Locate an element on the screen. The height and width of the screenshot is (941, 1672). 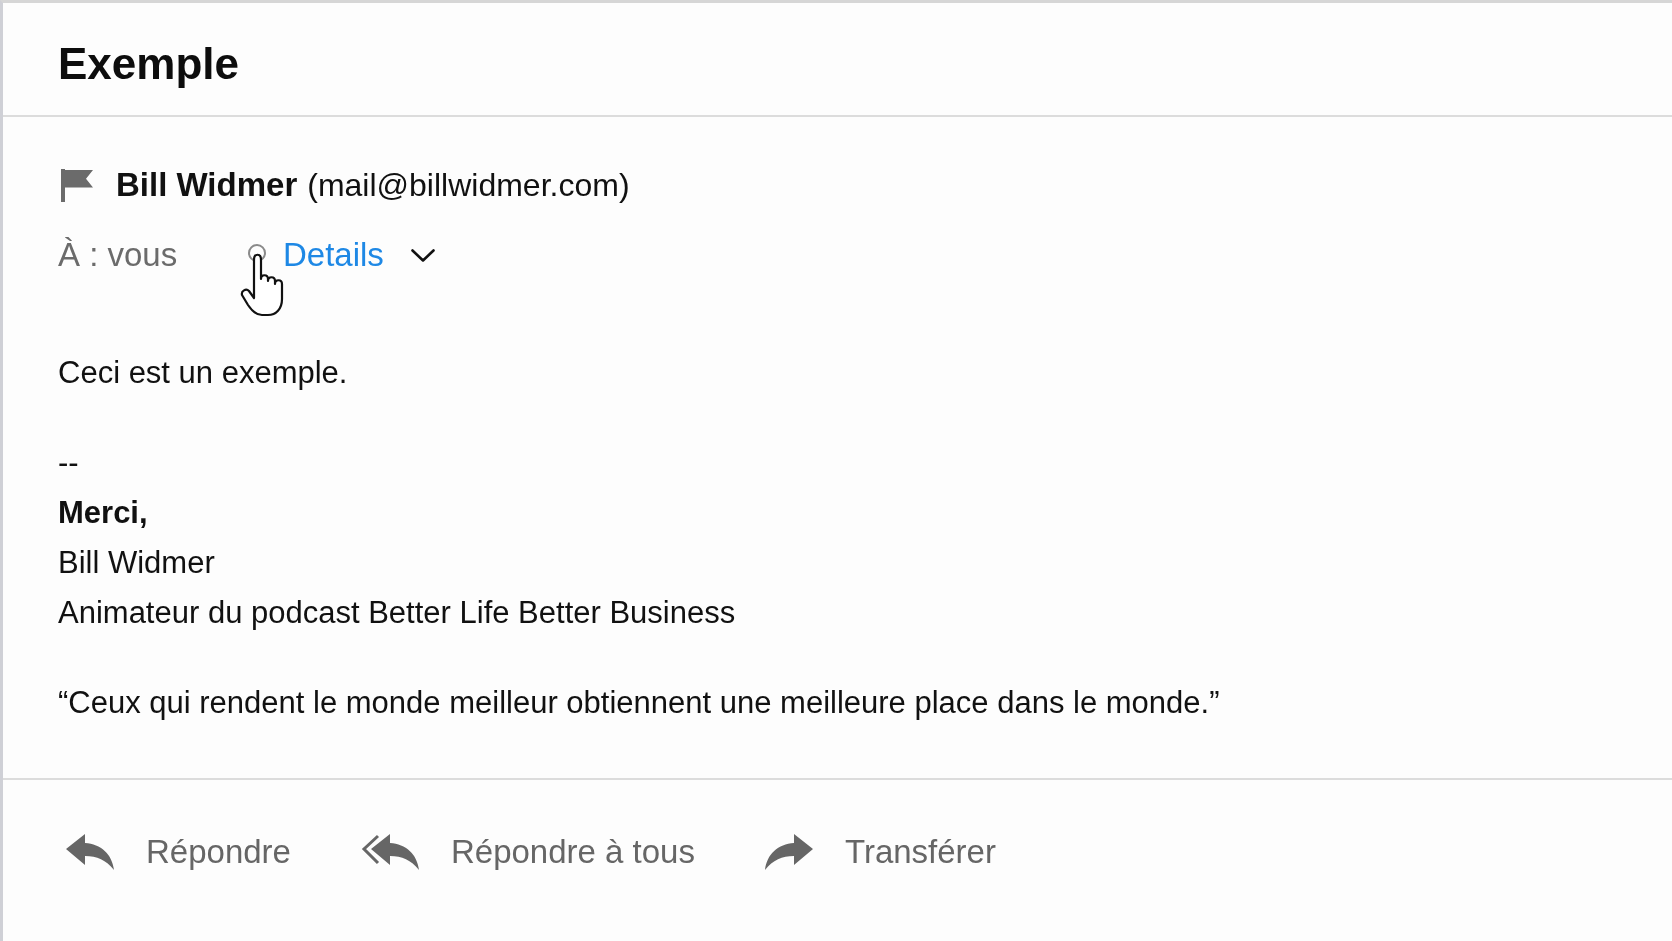
forward-icon is located at coordinates (788, 852).